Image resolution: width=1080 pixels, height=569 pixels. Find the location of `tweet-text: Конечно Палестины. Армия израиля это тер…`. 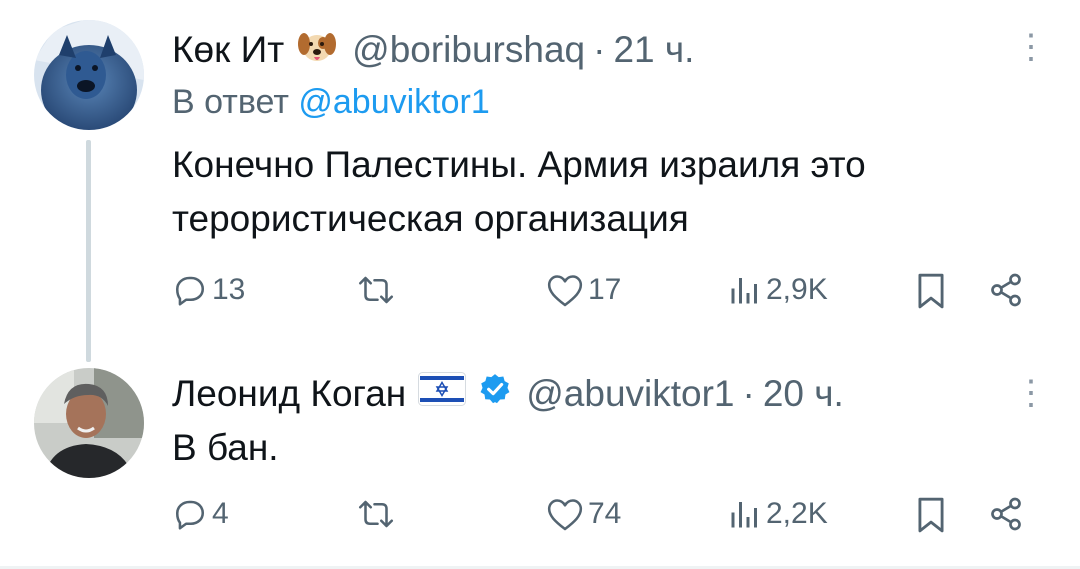

tweet-text: Конечно Палестины. Армия израиля это тер… is located at coordinates (519, 192).